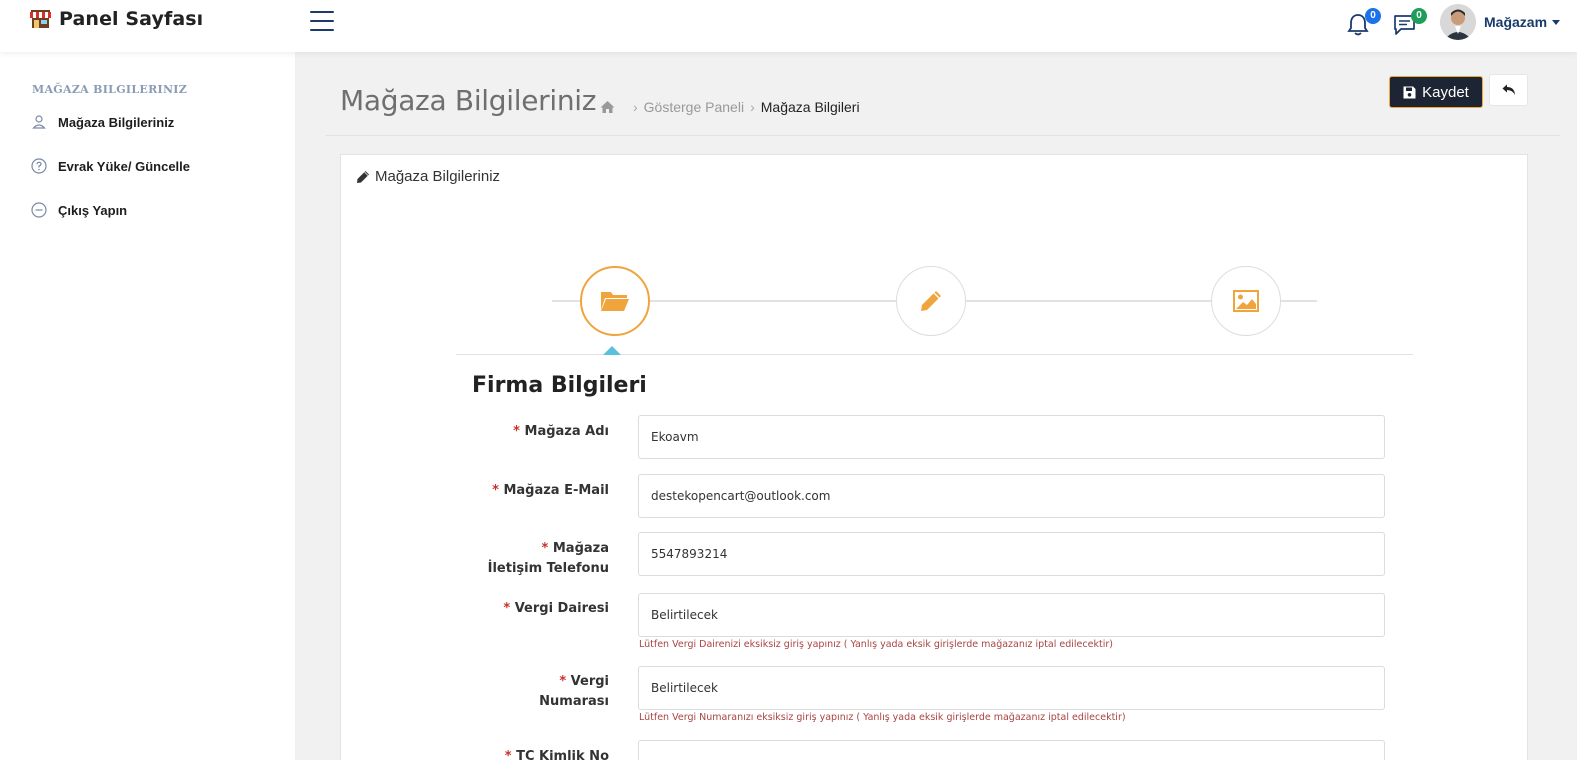 This screenshot has width=1577, height=760. Describe the element at coordinates (612, 350) in the screenshot. I see `wizard-active-indicator` at that location.